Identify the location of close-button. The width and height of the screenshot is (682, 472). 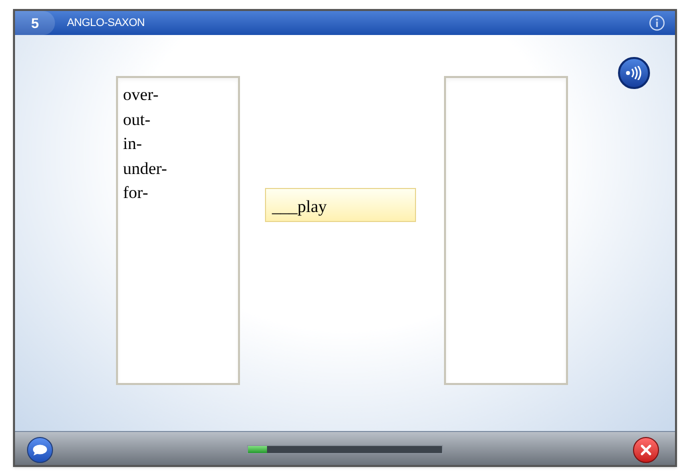
(646, 450).